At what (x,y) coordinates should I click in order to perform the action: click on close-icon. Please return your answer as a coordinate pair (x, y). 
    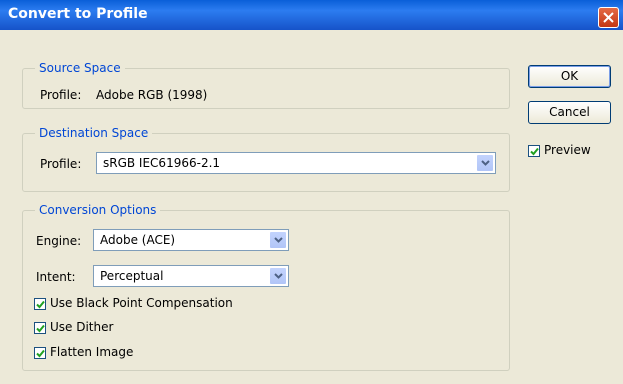
    Looking at the image, I should click on (608, 17).